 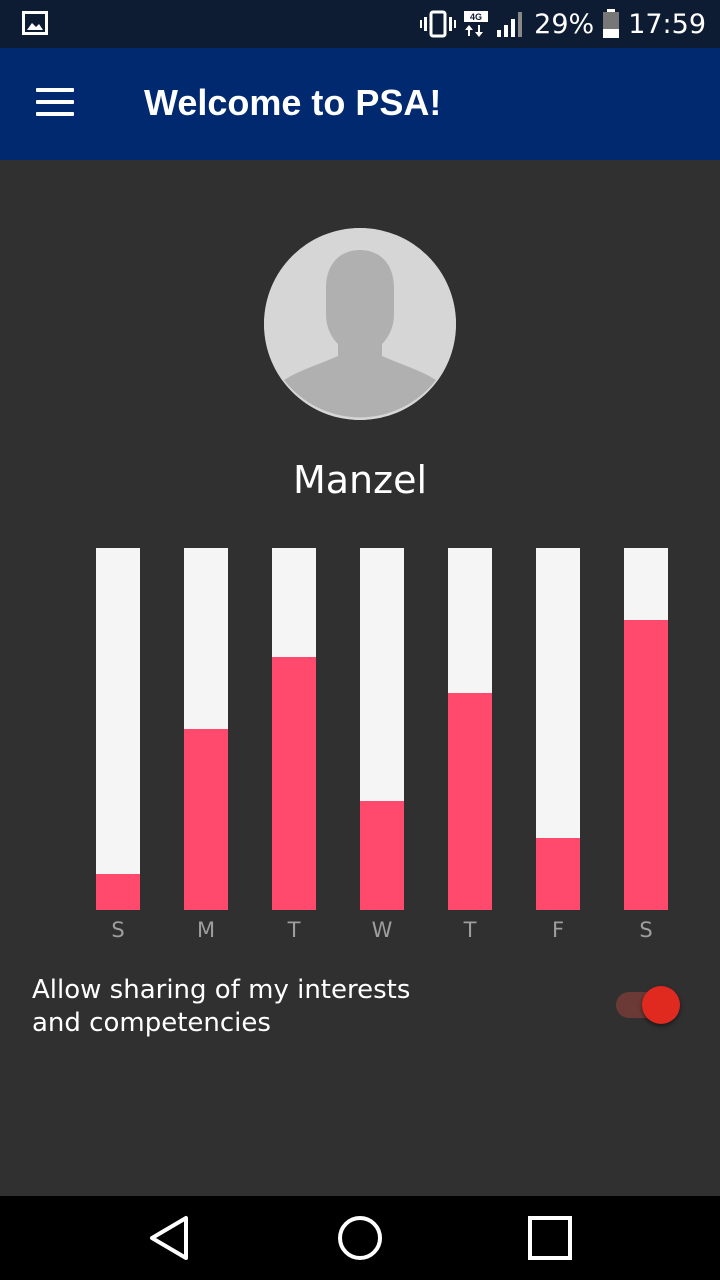 What do you see at coordinates (476, 17) in the screenshot?
I see `network-label: 4G` at bounding box center [476, 17].